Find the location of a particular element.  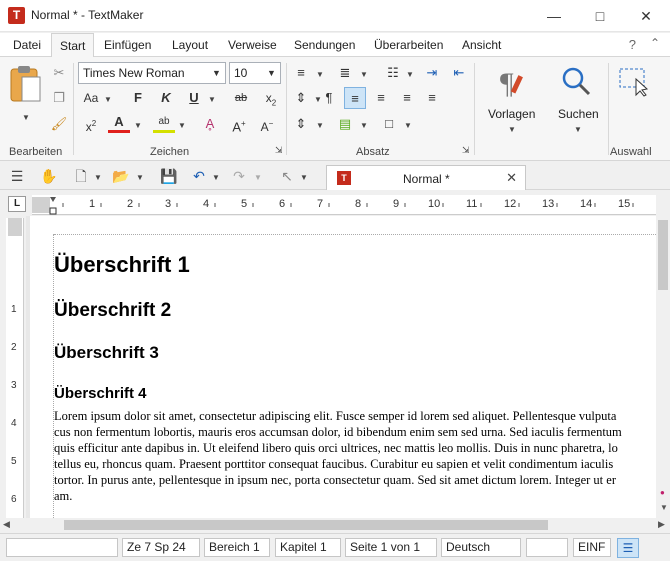

next-page-icon: ▼ is located at coordinates (664, 507).